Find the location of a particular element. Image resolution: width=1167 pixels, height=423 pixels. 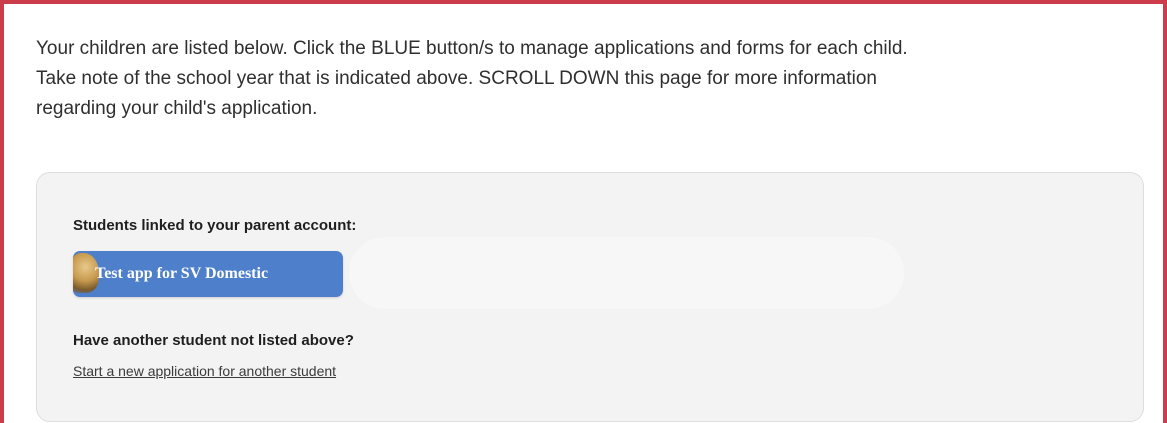

student-button-label: Test app for SV Domestic is located at coordinates (182, 273).